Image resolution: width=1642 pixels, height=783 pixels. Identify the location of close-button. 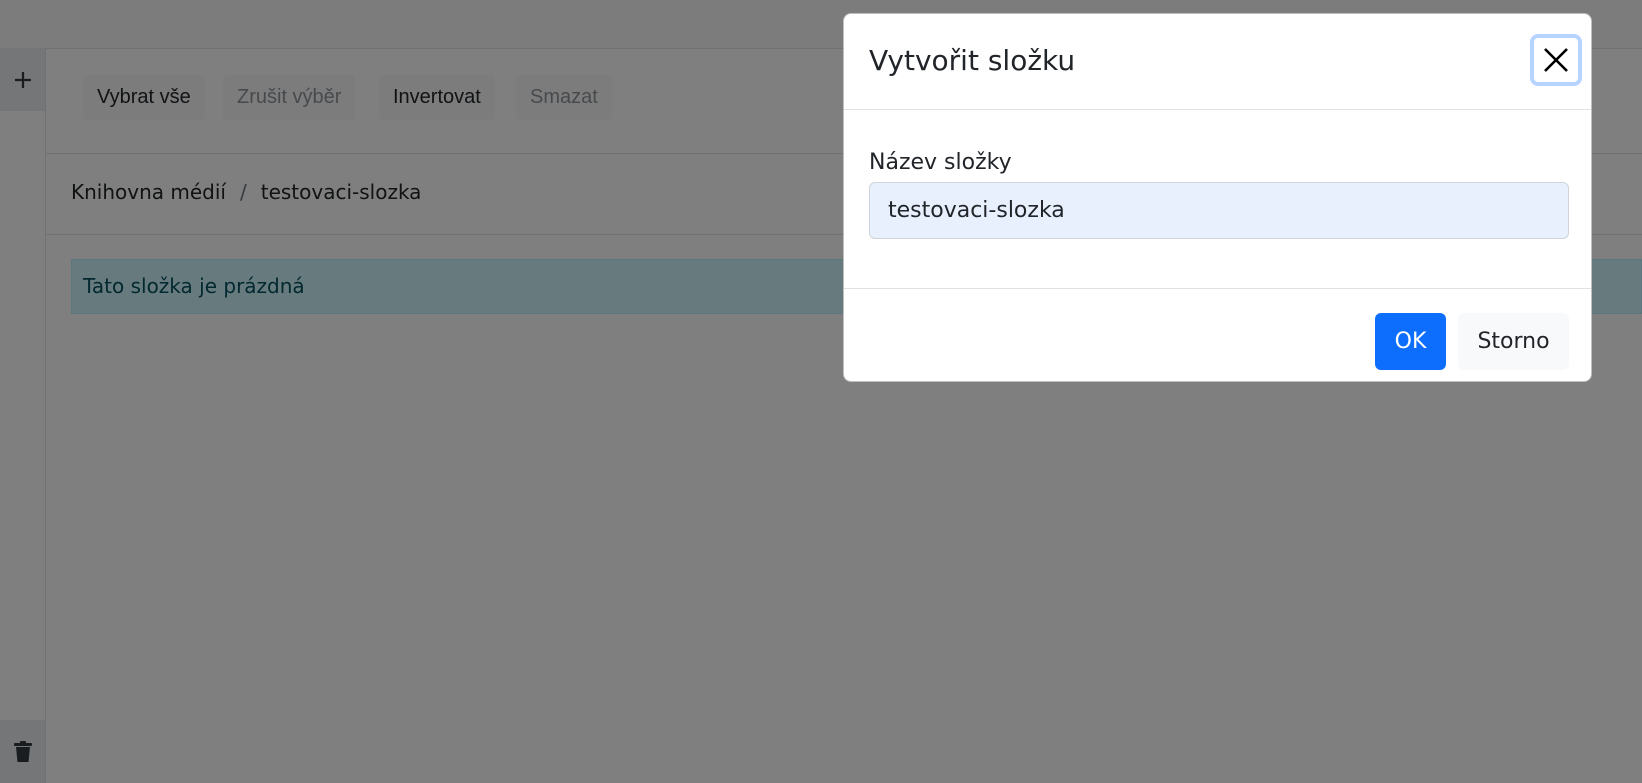
(1556, 60).